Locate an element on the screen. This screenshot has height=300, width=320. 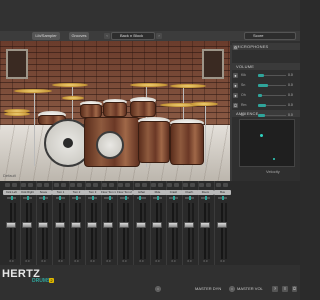
tab-grooves: Grooves is located at coordinates (79, 36).